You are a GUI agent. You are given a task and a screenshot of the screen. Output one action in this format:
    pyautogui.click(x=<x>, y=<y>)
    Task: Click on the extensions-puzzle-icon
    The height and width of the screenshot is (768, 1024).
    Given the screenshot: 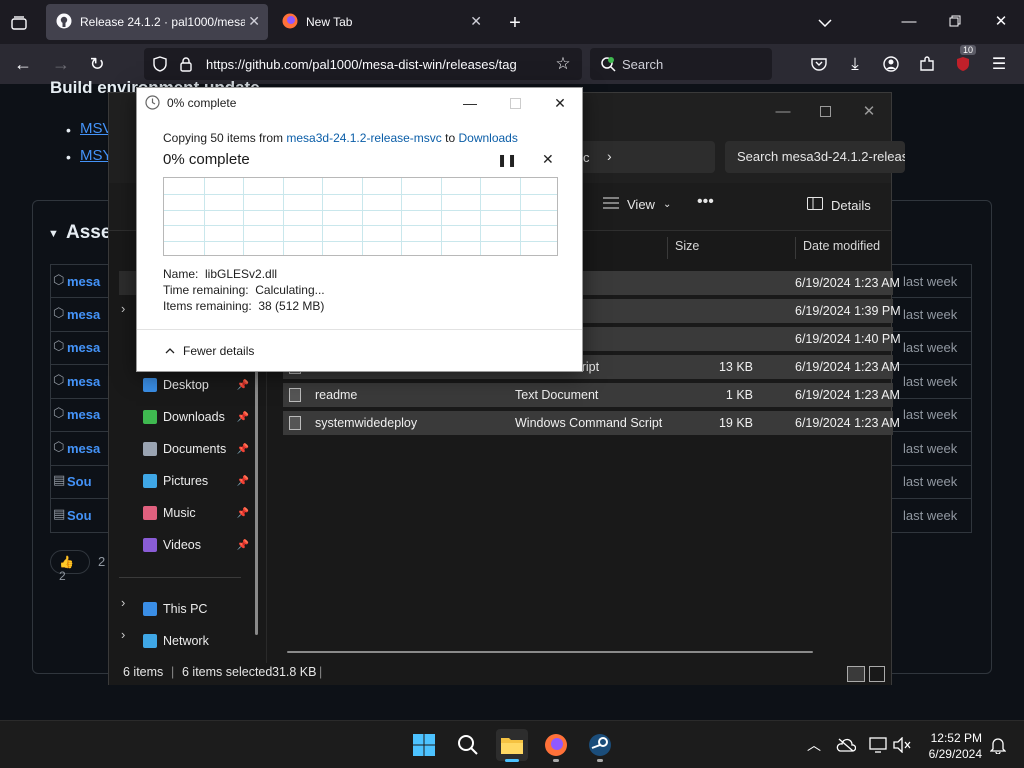 What is the action you would take?
    pyautogui.click(x=927, y=64)
    